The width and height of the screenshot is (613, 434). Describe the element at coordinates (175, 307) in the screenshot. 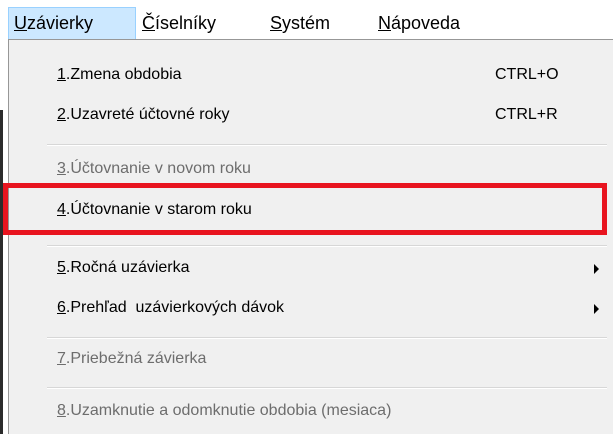

I see `menu-item-text: .Prehľad uzávierkových dávok` at that location.